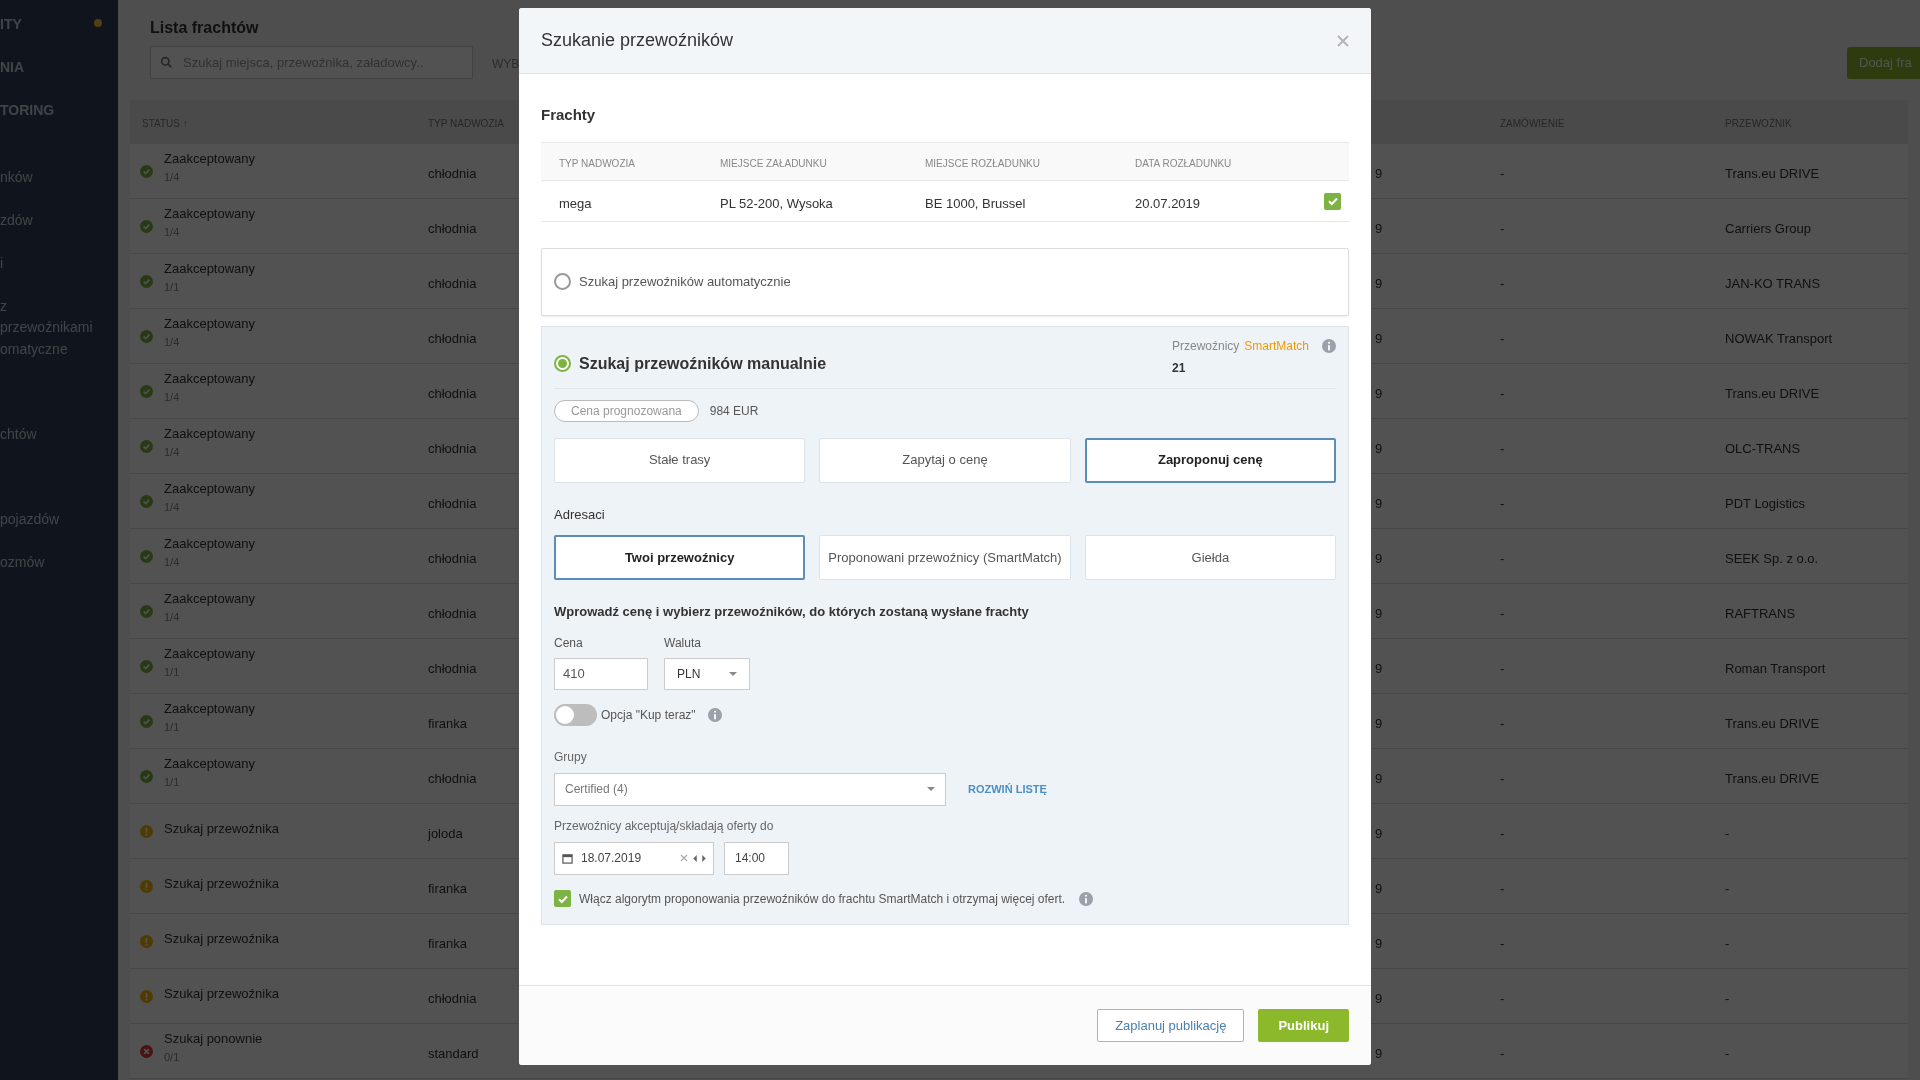 The image size is (1920, 1080). I want to click on groups-select: Certified (4), so click(750, 789).